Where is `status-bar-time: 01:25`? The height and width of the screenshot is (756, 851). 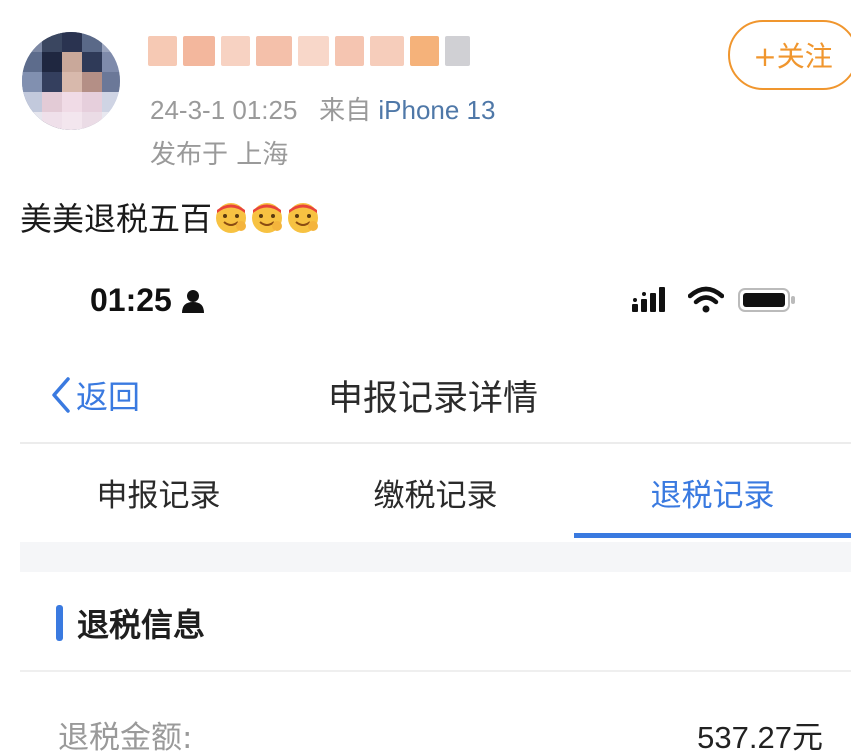
status-bar-time: 01:25 is located at coordinates (147, 300).